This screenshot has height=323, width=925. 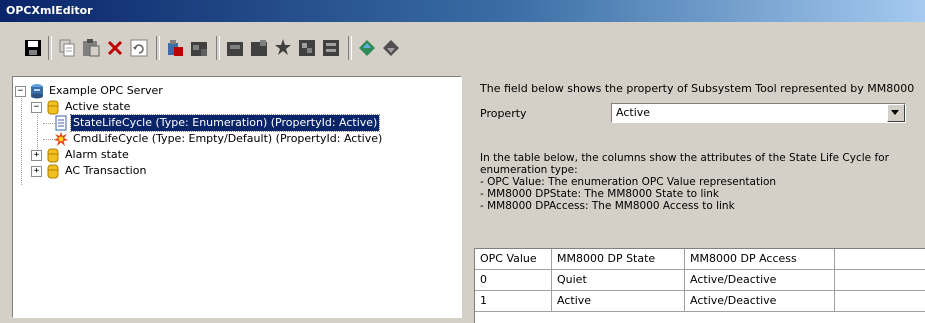 What do you see at coordinates (880, 259) in the screenshot?
I see `column-header-empty` at bounding box center [880, 259].